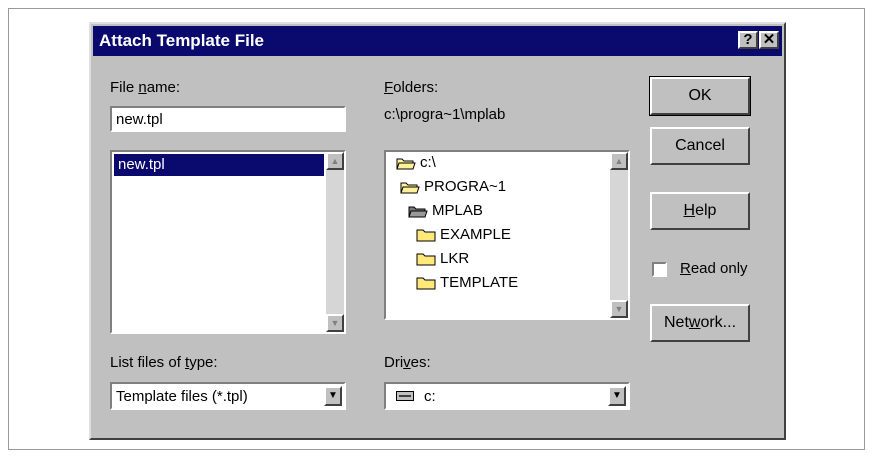 The image size is (873, 456). What do you see at coordinates (463, 234) in the screenshot?
I see `folder-item-example: EXAMPLE` at bounding box center [463, 234].